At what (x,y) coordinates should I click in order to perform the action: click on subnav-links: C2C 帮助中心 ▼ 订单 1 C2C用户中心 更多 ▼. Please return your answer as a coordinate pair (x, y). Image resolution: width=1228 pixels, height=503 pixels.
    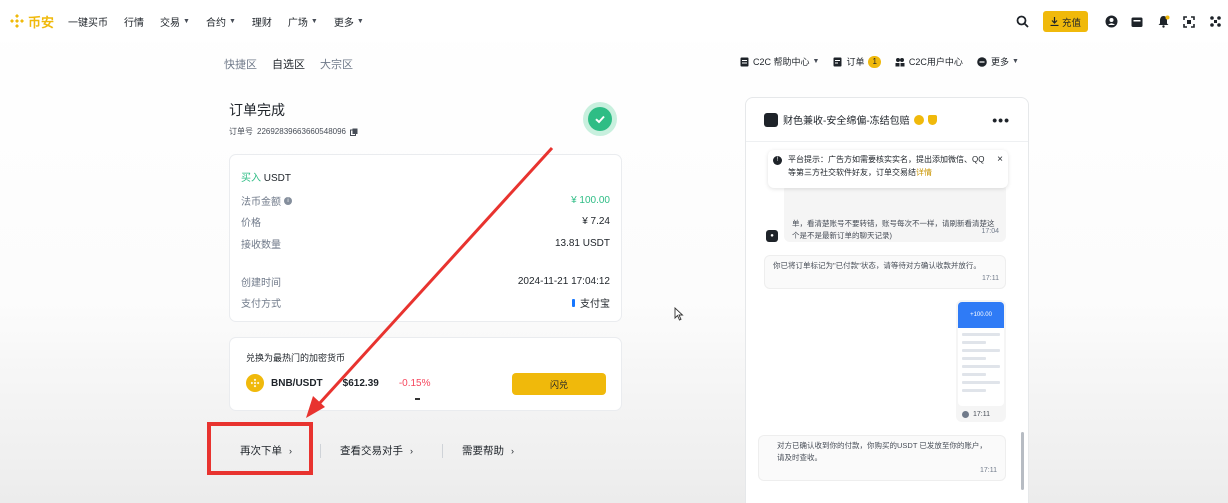
    Looking at the image, I should click on (886, 61).